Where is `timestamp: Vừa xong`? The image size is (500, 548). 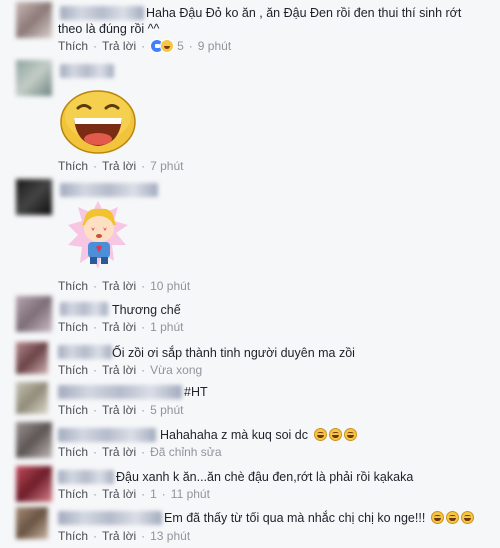
timestamp: Vừa xong is located at coordinates (176, 370).